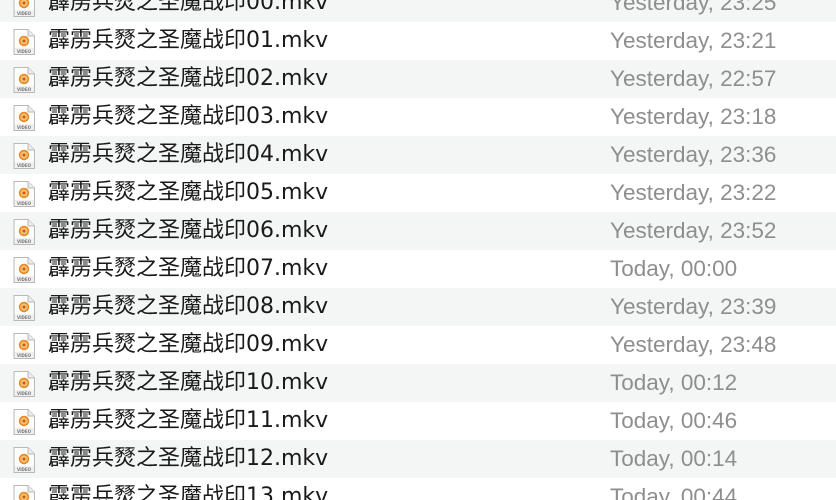 Image resolution: width=836 pixels, height=500 pixels. I want to click on file-name: 霹雳兵燹之圣魔战印09.mkv, so click(188, 344).